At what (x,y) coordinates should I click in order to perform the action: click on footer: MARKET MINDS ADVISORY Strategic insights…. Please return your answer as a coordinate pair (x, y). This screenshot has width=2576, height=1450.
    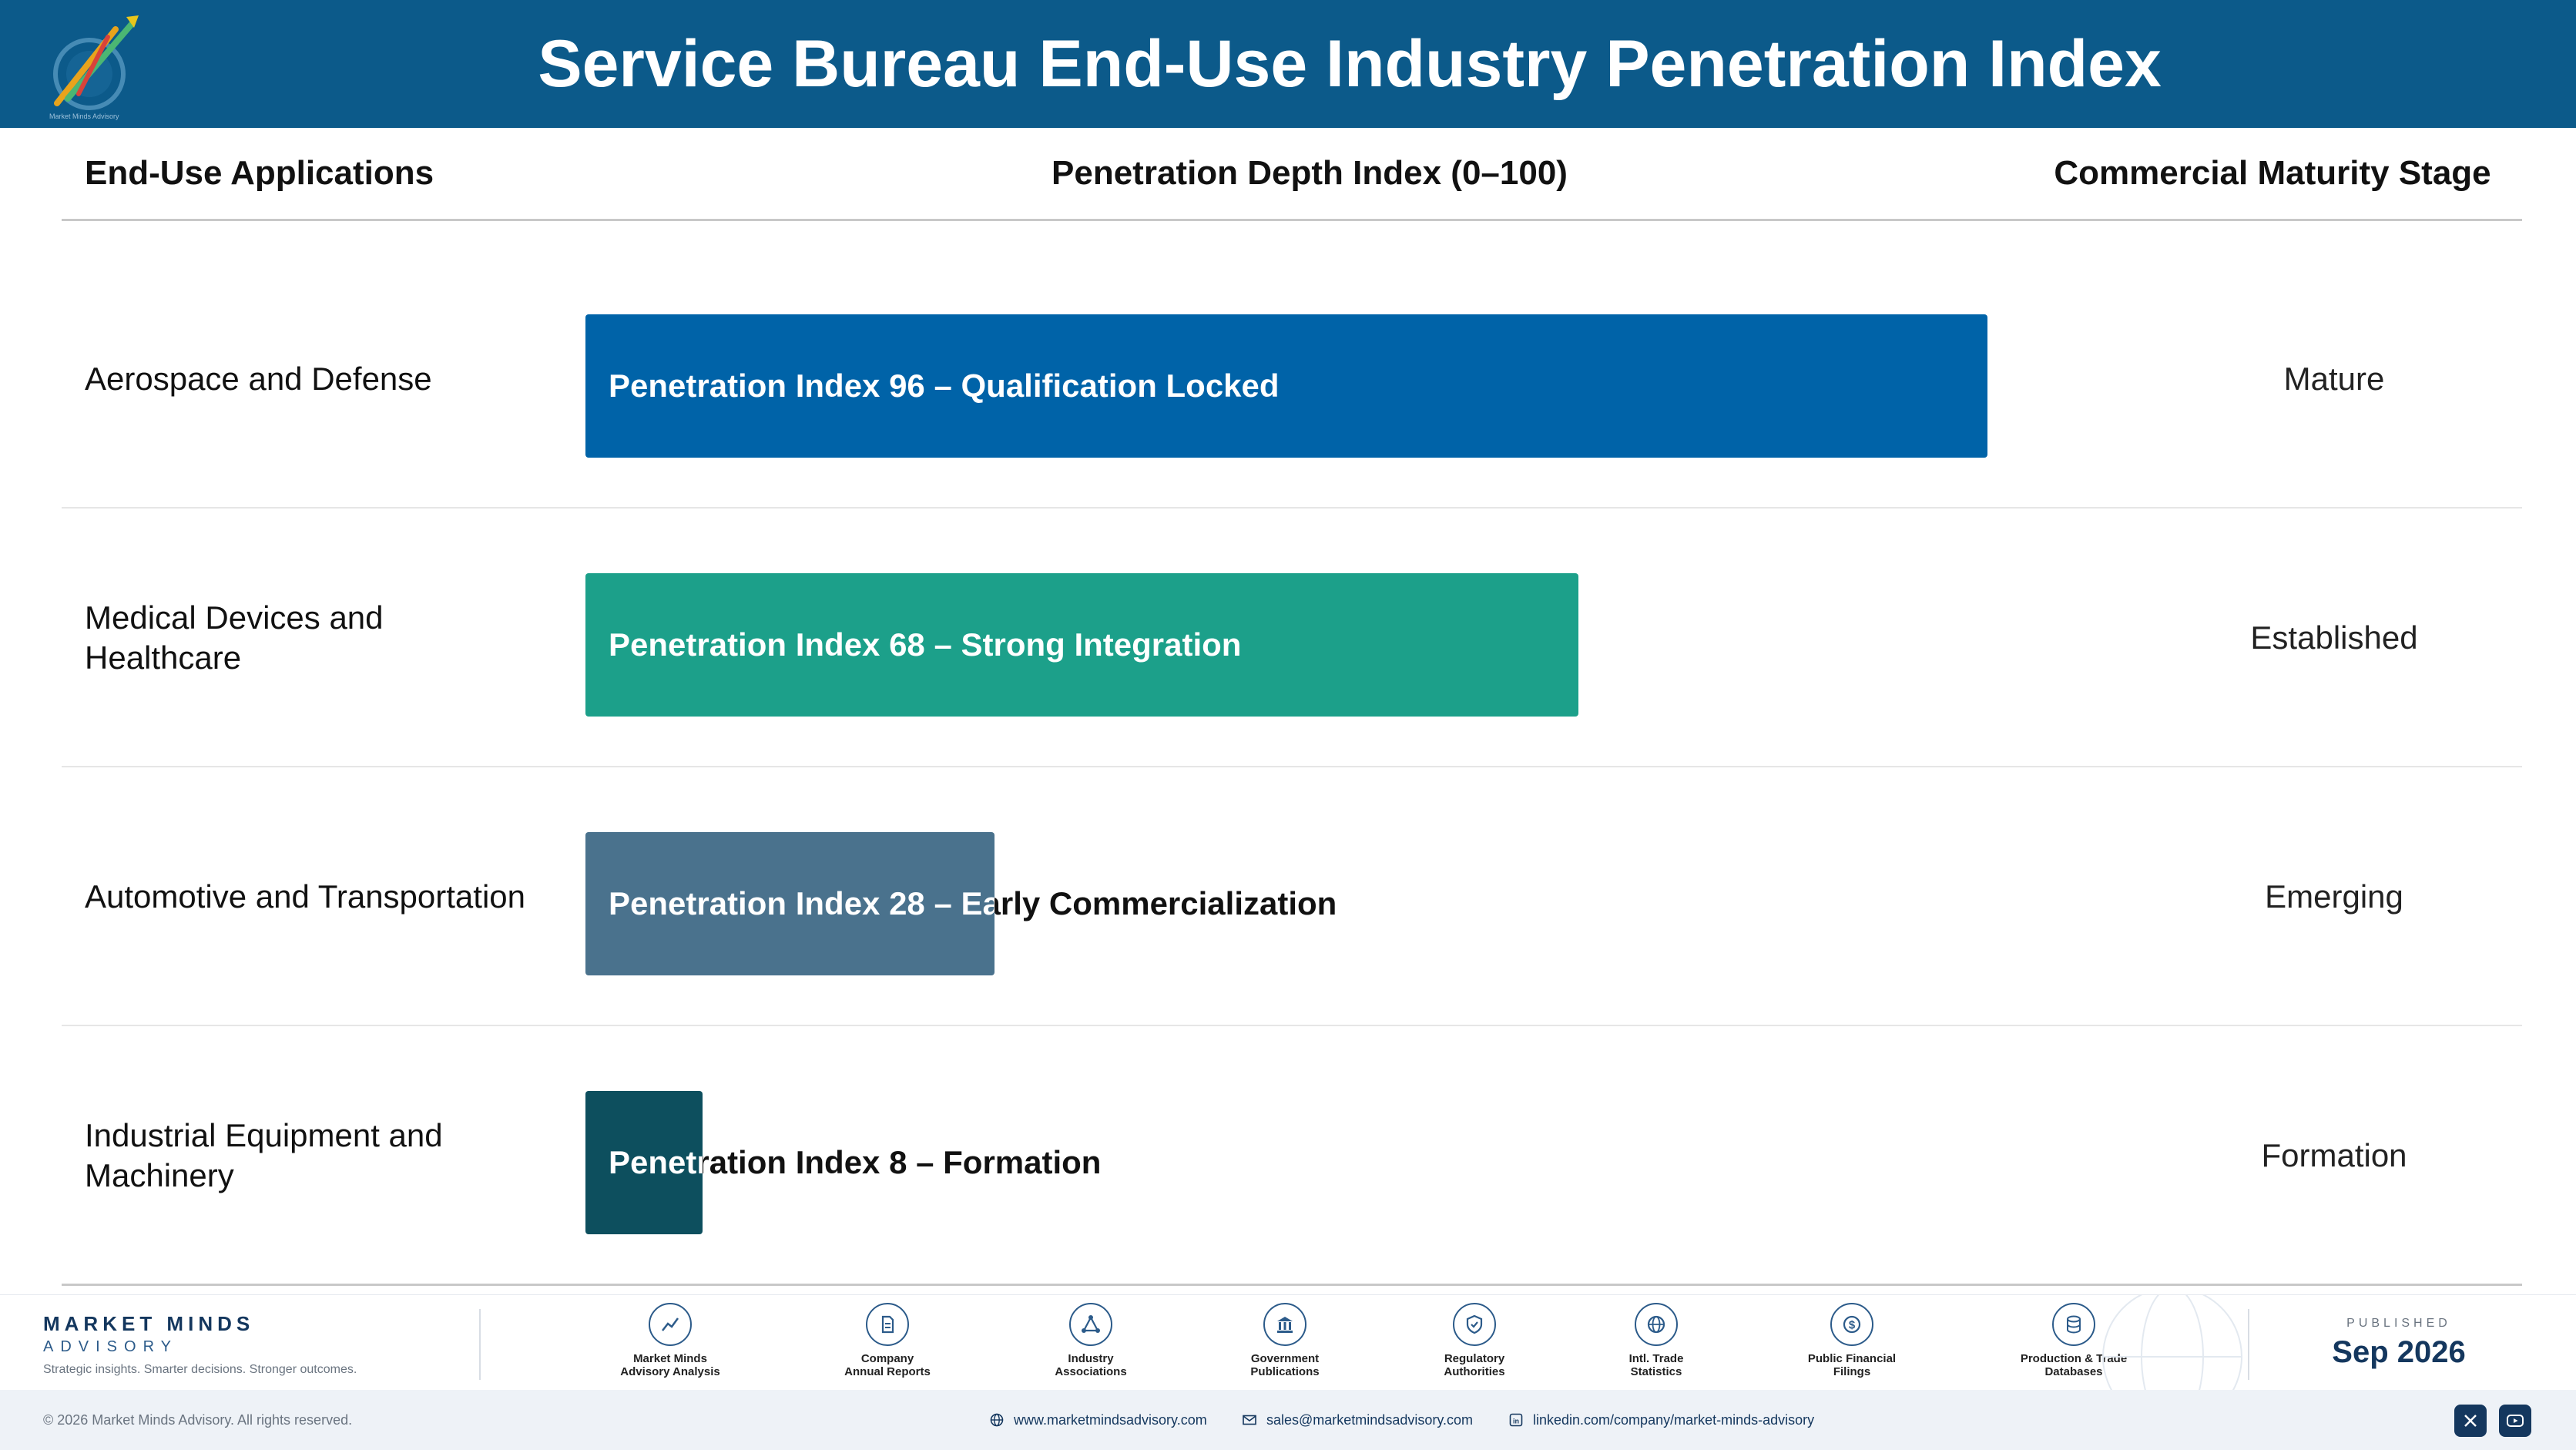
    Looking at the image, I should click on (1288, 1342).